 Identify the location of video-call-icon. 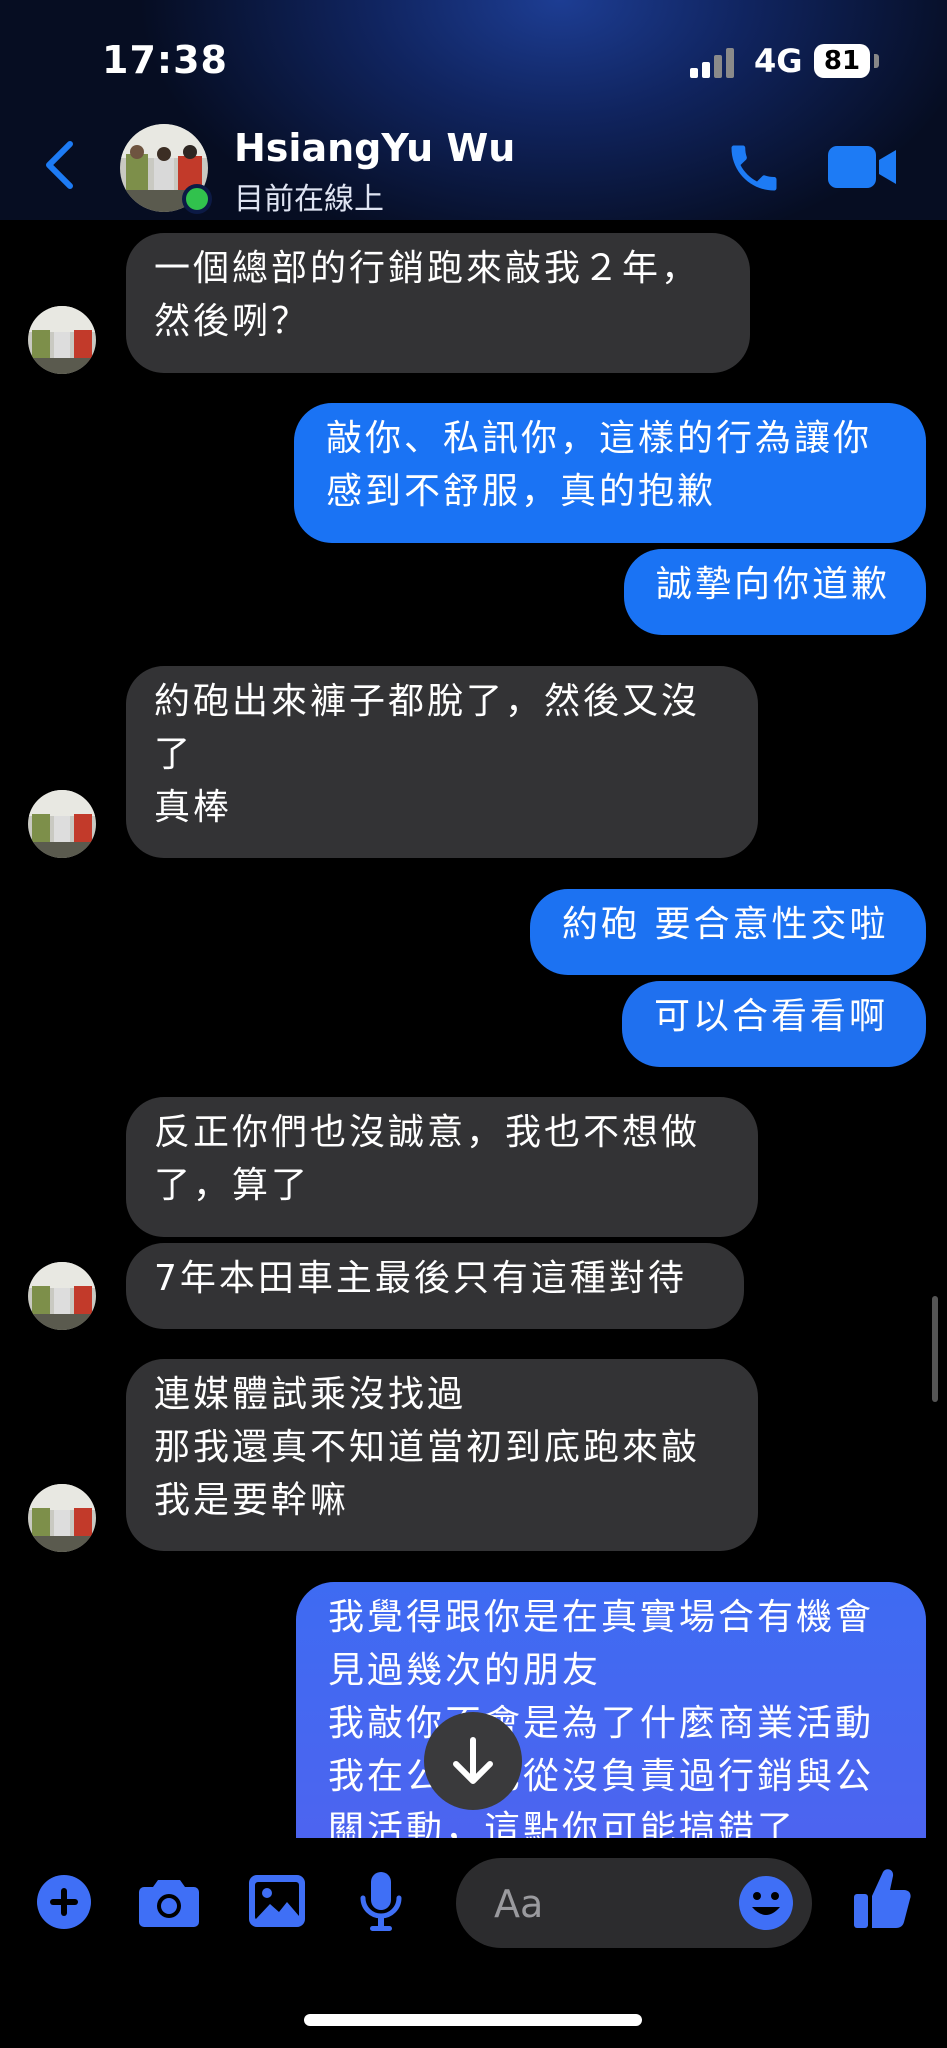
(862, 167).